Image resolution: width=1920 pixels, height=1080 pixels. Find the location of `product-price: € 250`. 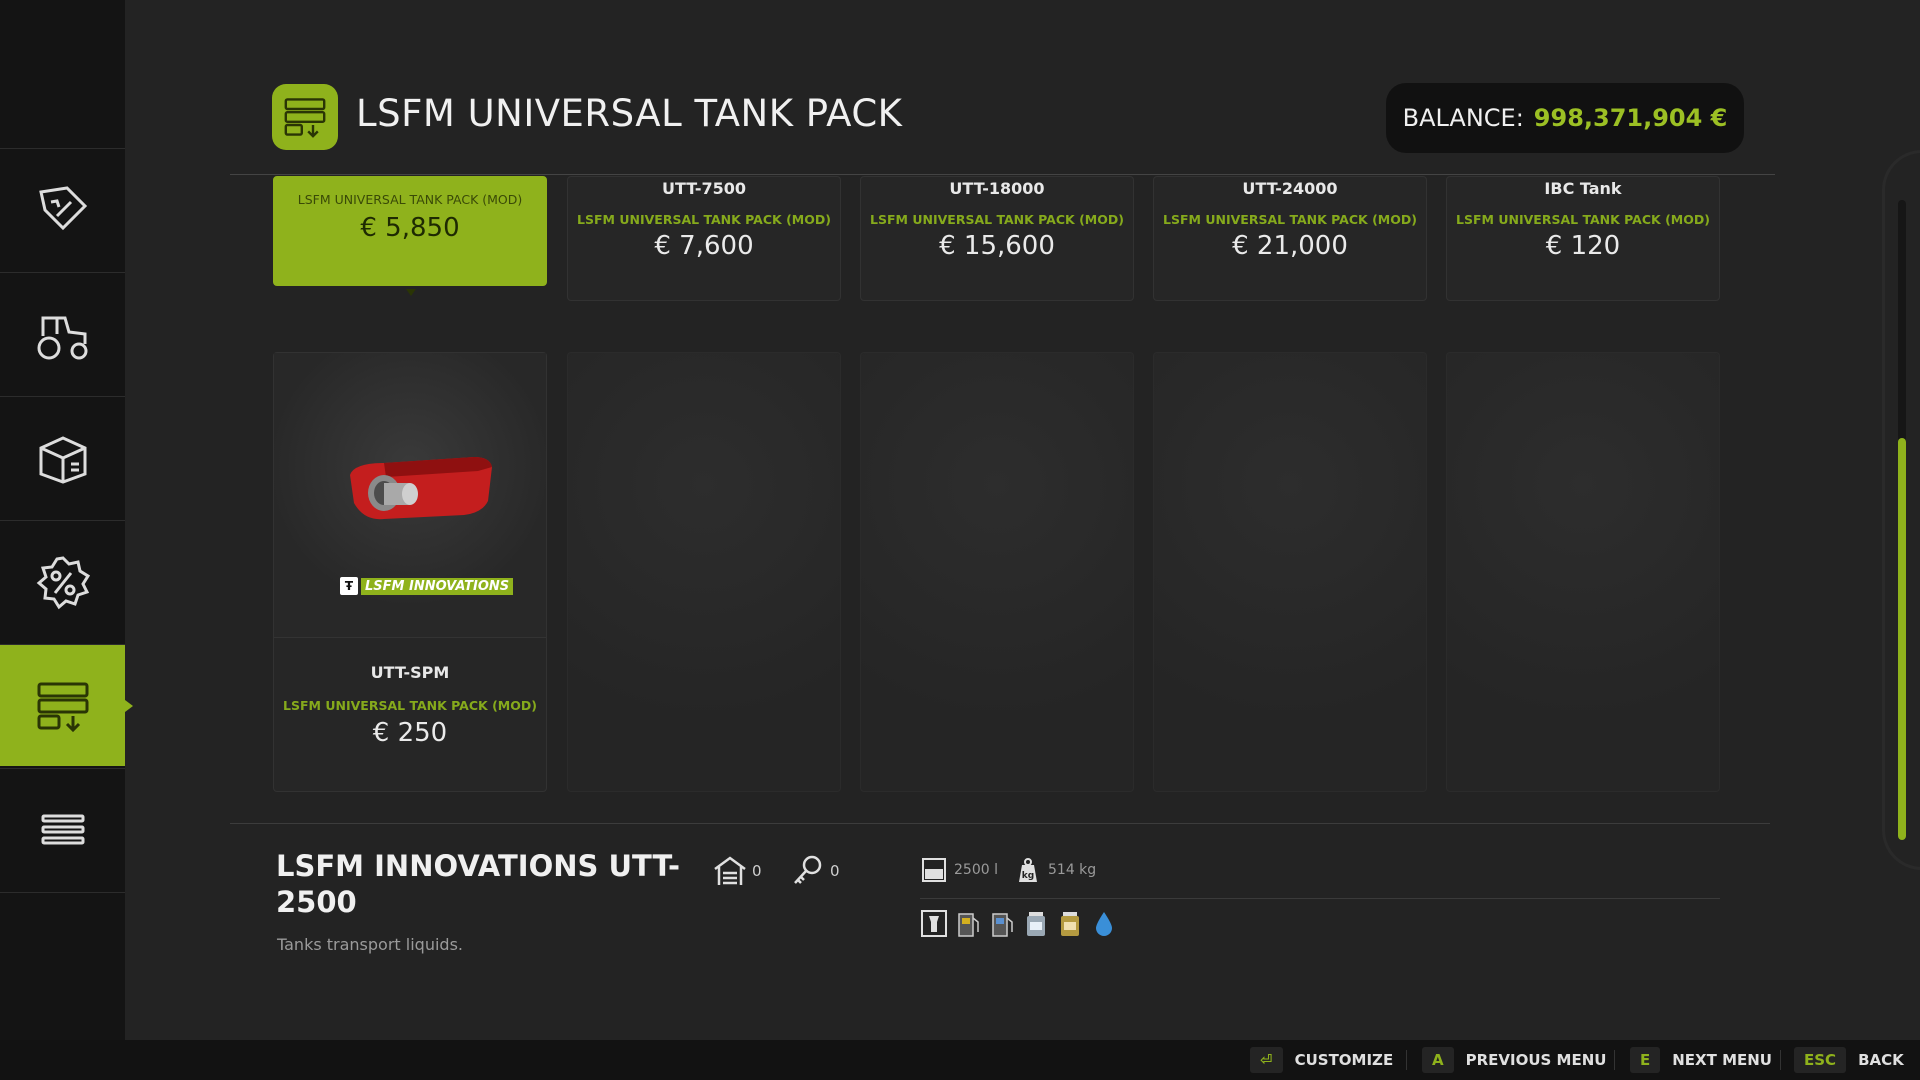

product-price: € 250 is located at coordinates (410, 733).